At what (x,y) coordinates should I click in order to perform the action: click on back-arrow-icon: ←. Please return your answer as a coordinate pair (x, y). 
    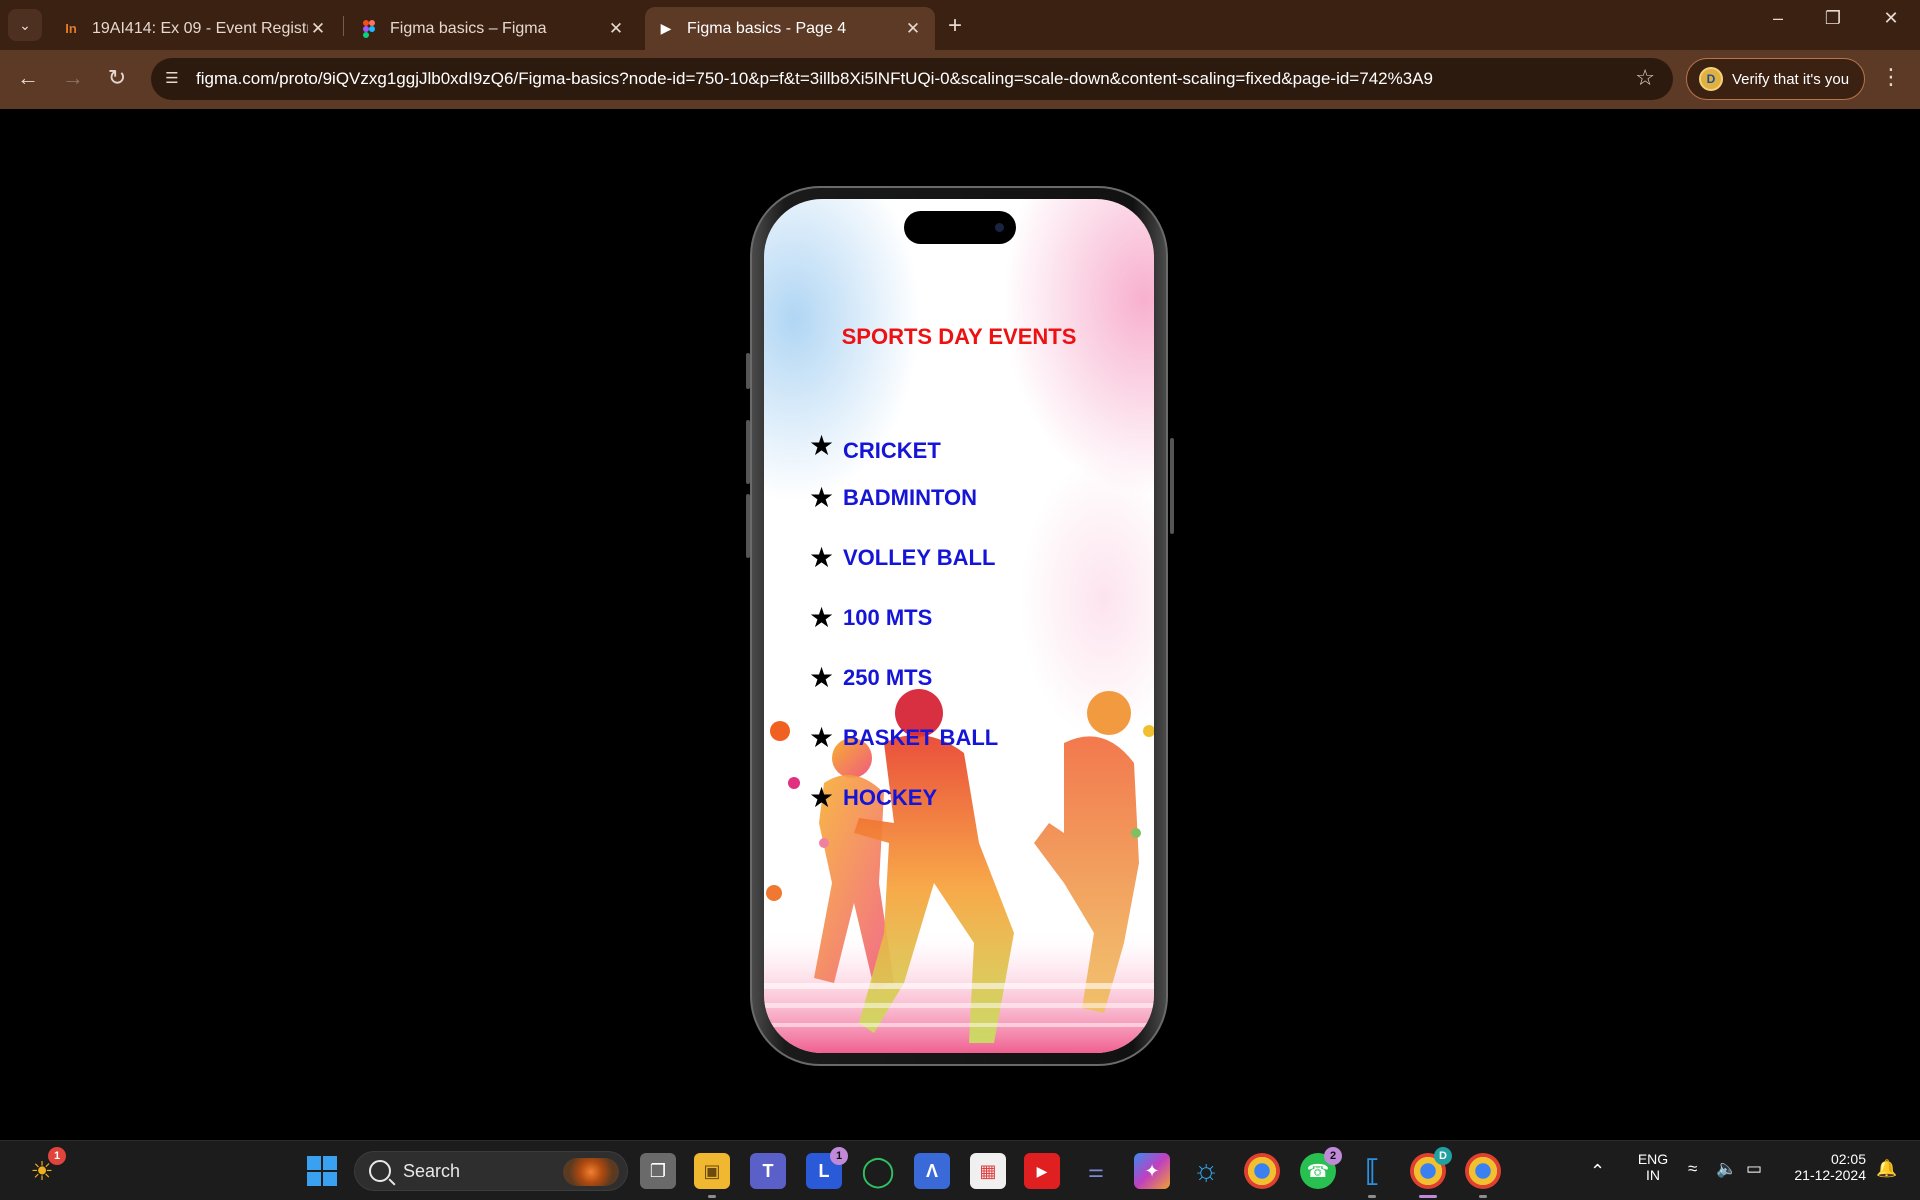
    Looking at the image, I should click on (28, 78).